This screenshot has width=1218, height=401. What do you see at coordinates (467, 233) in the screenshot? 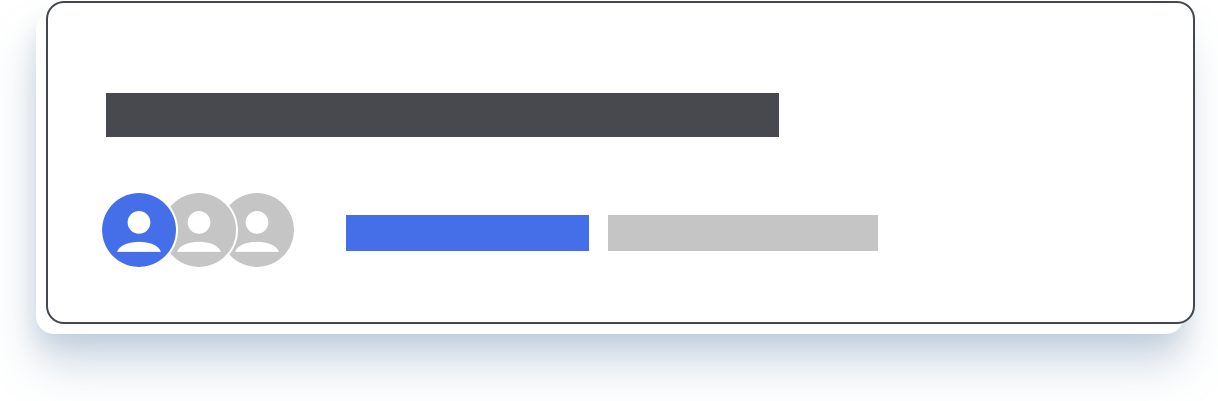
I see `meta-primary-placeholder` at bounding box center [467, 233].